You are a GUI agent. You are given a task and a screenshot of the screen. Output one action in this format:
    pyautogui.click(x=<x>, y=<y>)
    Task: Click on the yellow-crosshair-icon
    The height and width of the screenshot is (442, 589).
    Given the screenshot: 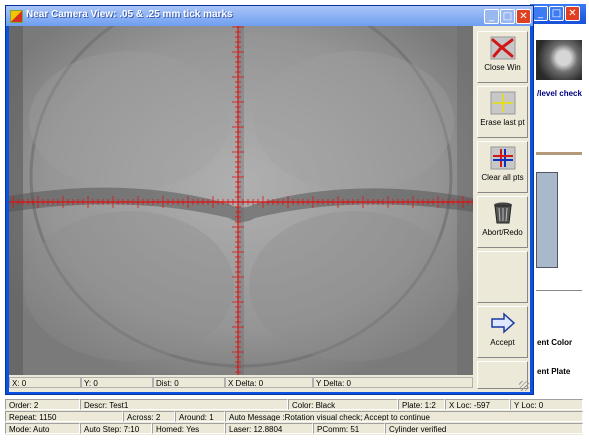 What is the action you would take?
    pyautogui.click(x=503, y=103)
    